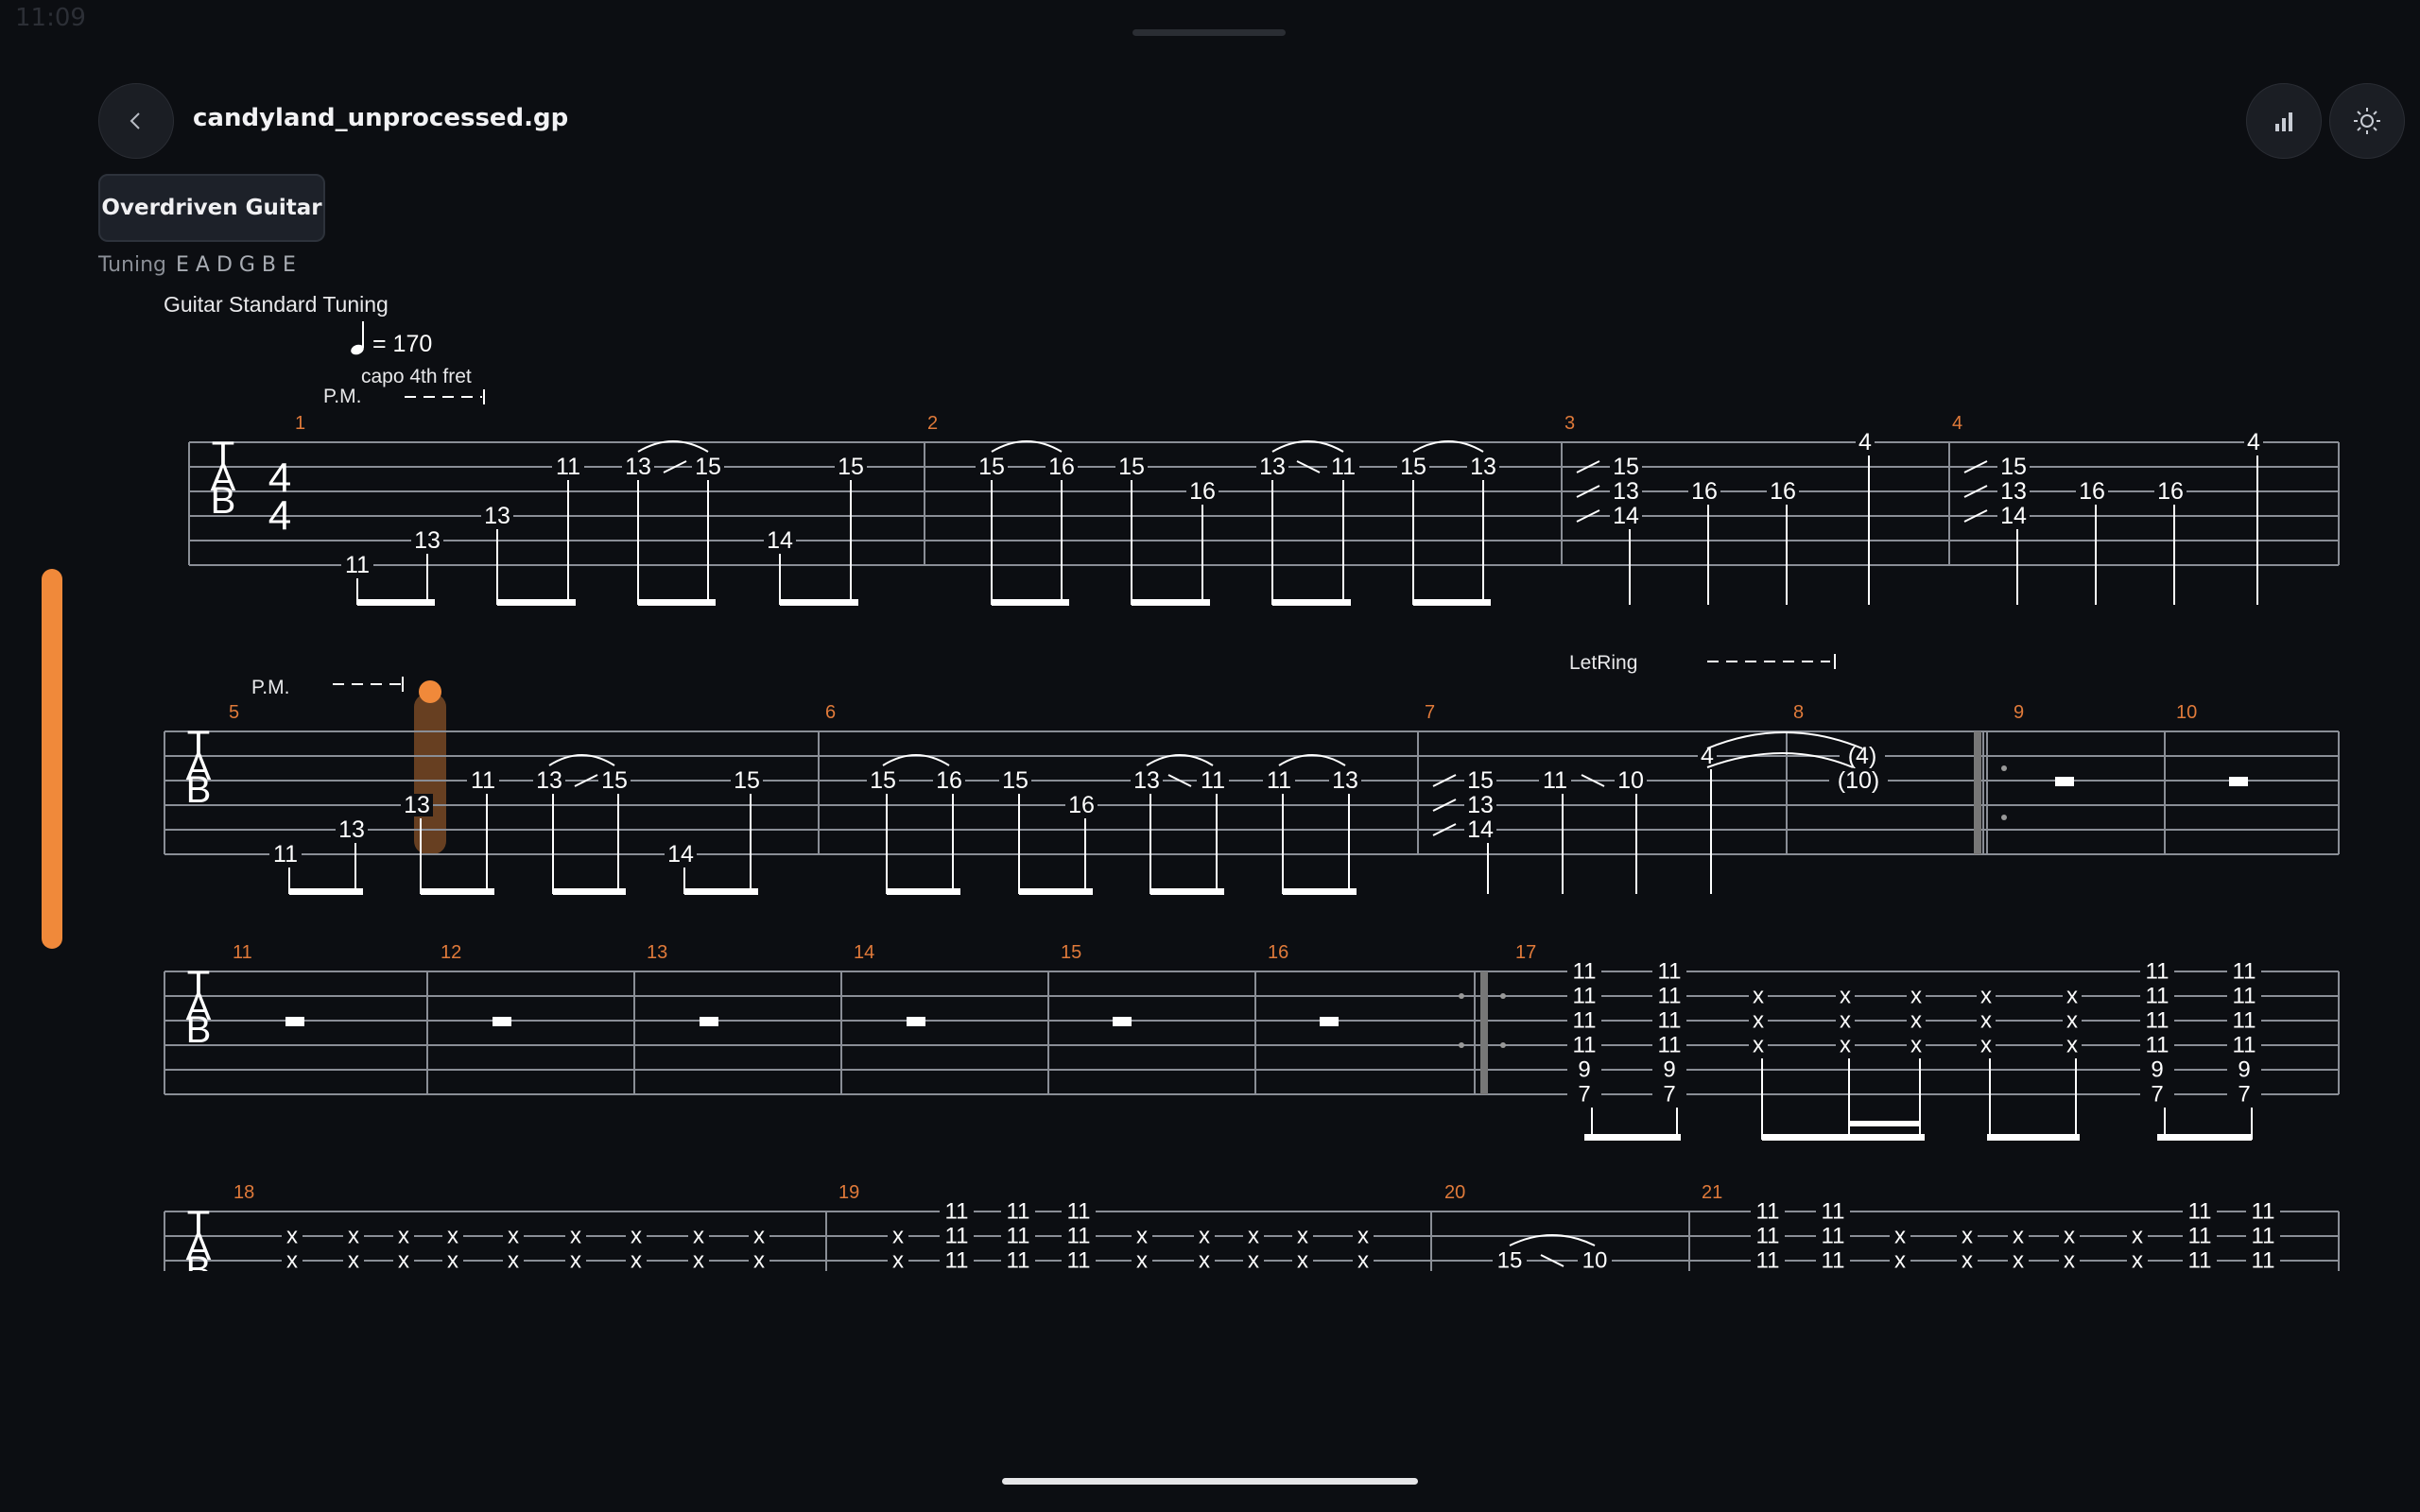 The width and height of the screenshot is (2420, 1512). What do you see at coordinates (2253, 442) in the screenshot?
I see `fret-number: 4` at bounding box center [2253, 442].